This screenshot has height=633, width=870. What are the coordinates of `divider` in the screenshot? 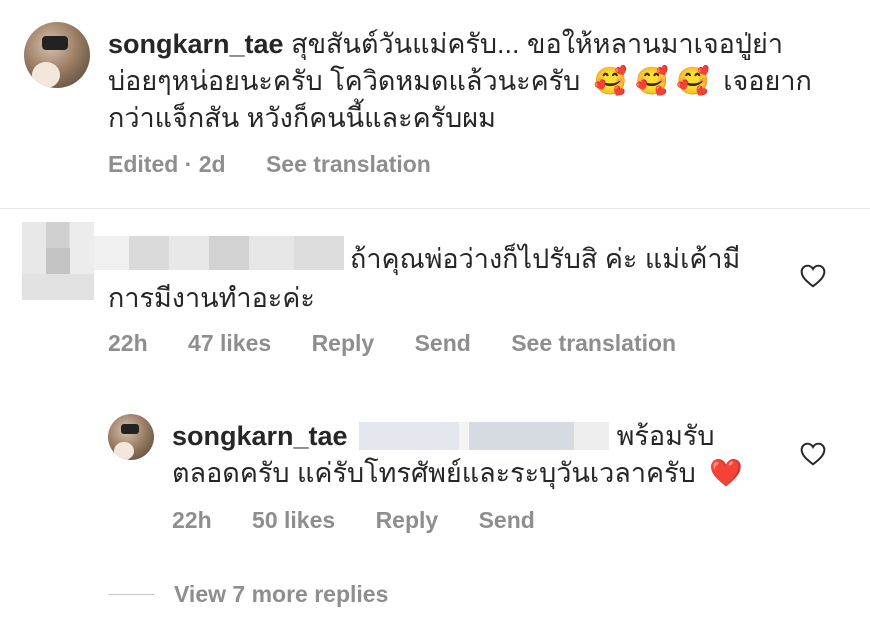 It's located at (435, 208).